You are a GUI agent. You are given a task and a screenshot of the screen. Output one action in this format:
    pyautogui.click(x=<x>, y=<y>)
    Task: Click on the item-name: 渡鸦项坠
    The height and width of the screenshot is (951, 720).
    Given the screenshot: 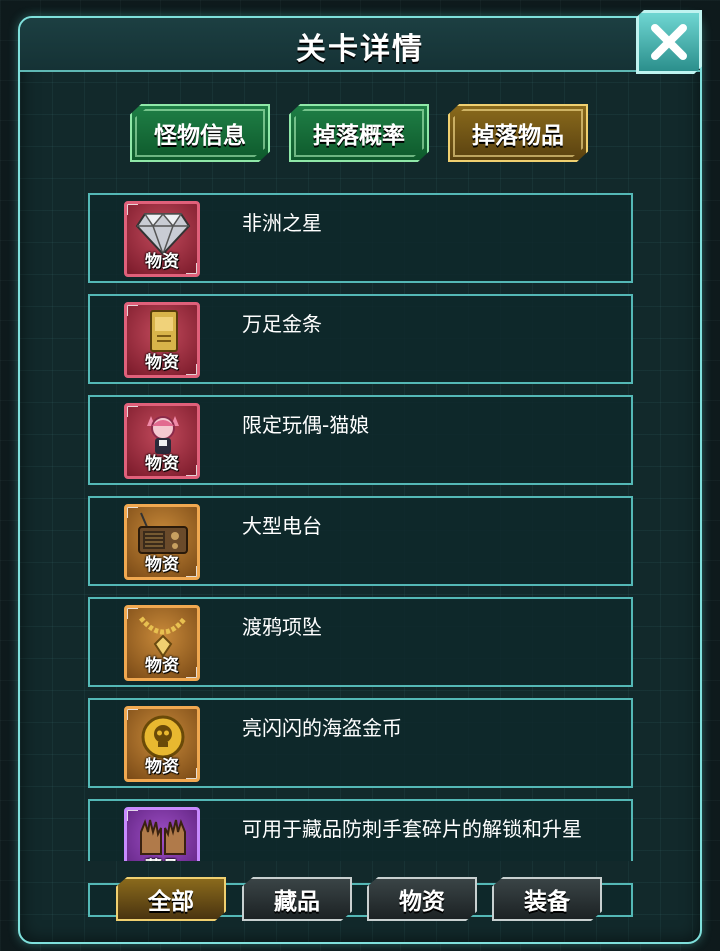 What is the action you would take?
    pyautogui.click(x=282, y=627)
    